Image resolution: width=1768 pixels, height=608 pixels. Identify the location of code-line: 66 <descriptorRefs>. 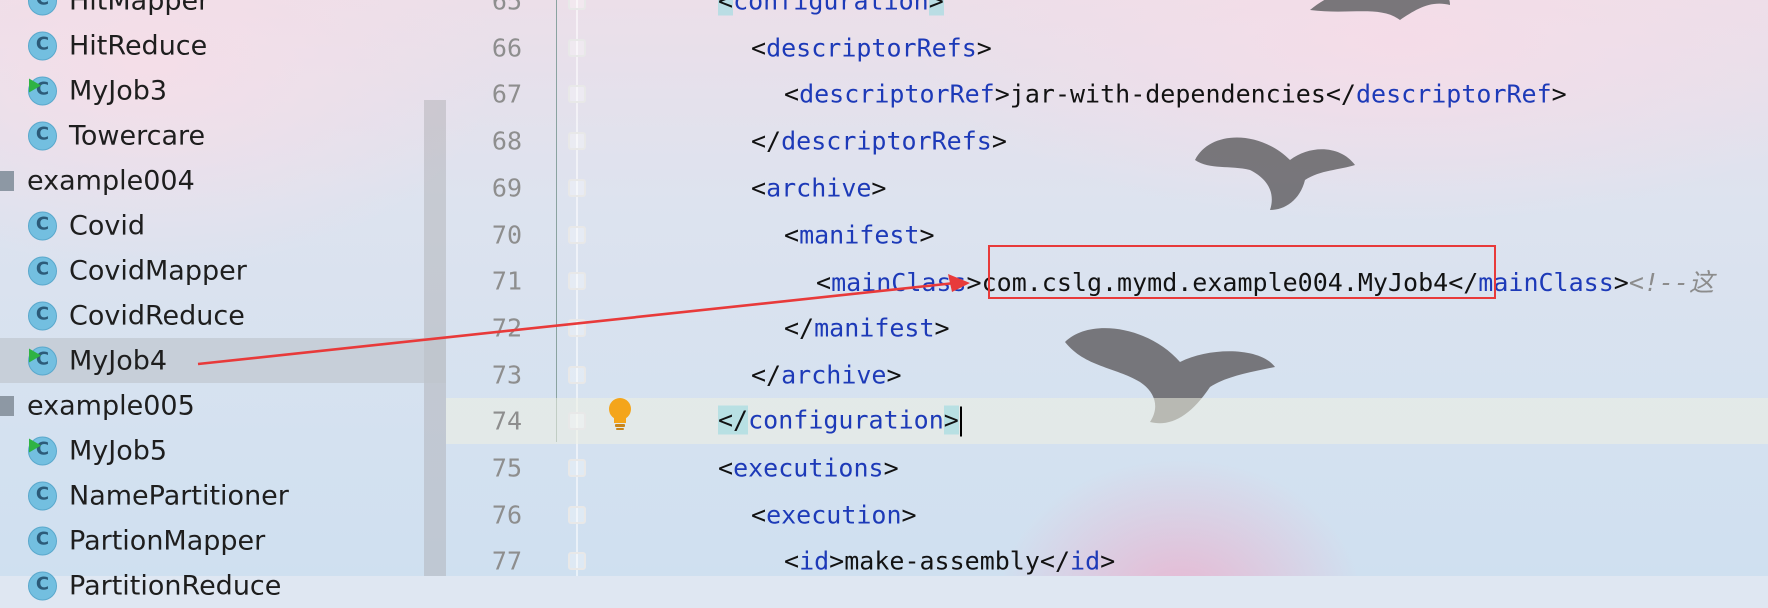
(1107, 48).